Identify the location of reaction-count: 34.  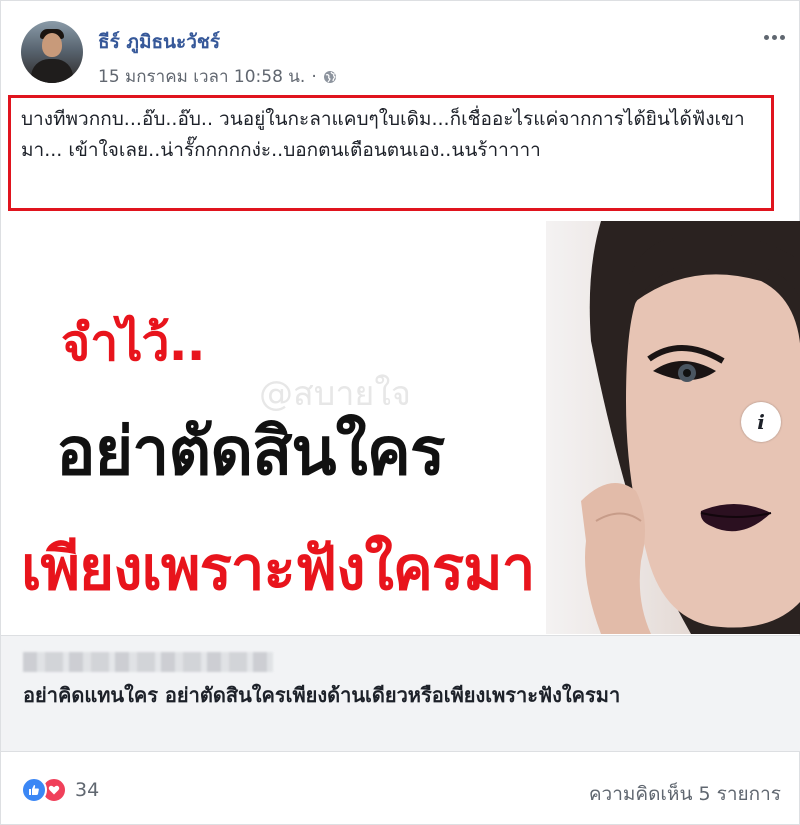
(87, 790).